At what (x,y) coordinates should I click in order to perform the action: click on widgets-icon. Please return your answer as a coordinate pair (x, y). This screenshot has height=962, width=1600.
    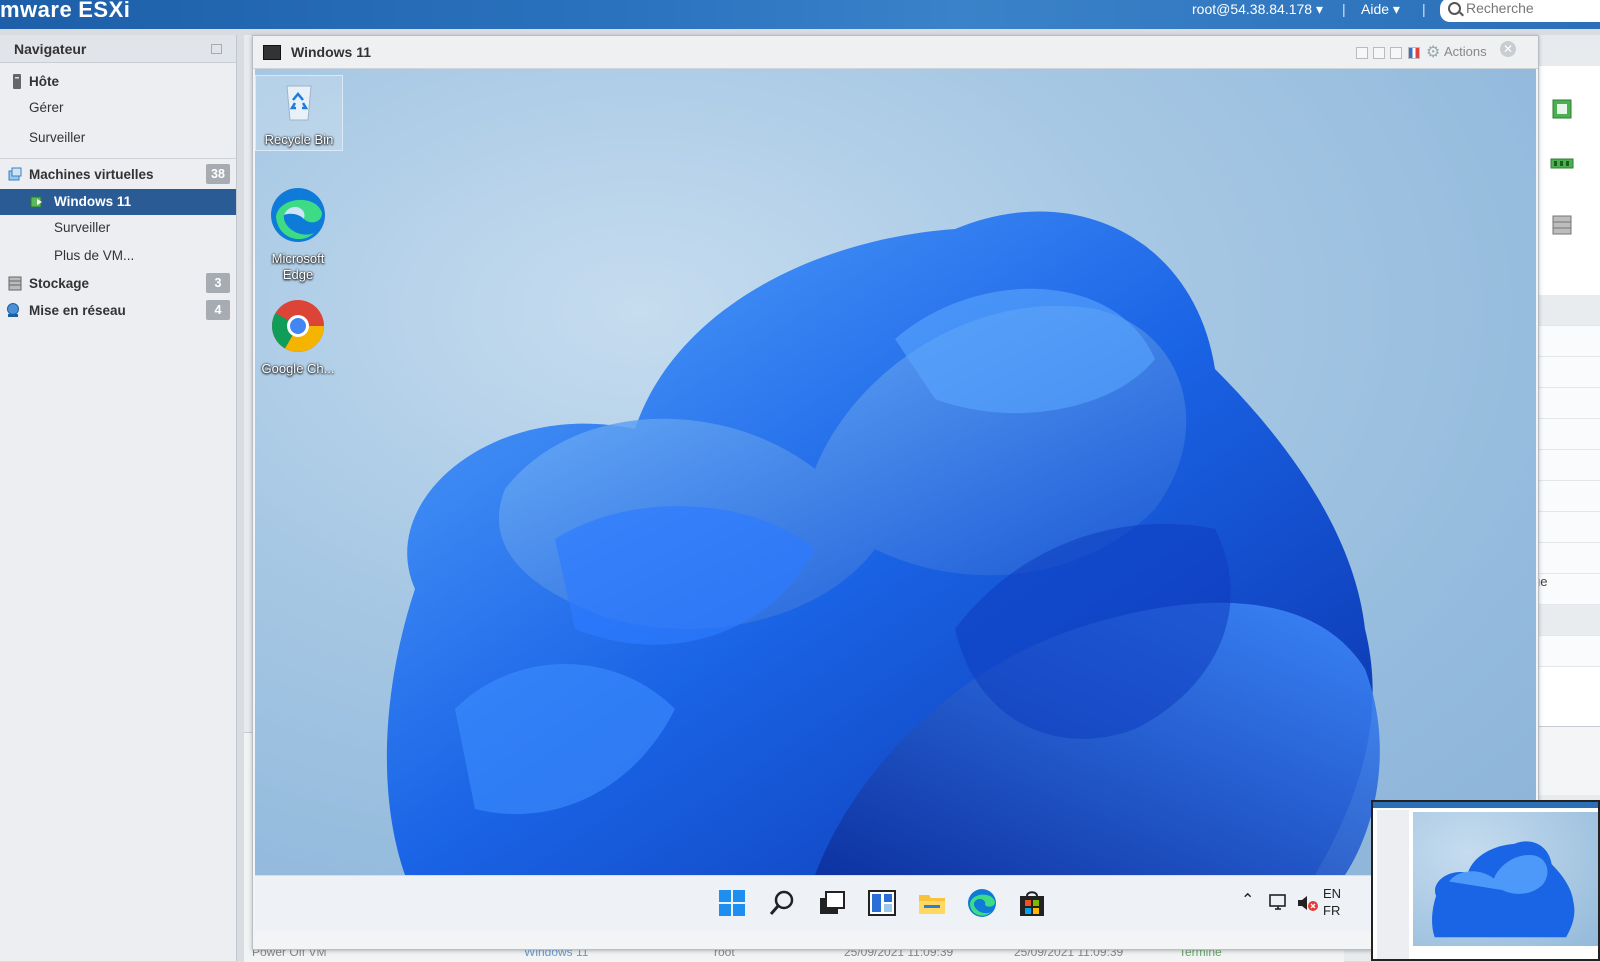
    Looking at the image, I should click on (882, 903).